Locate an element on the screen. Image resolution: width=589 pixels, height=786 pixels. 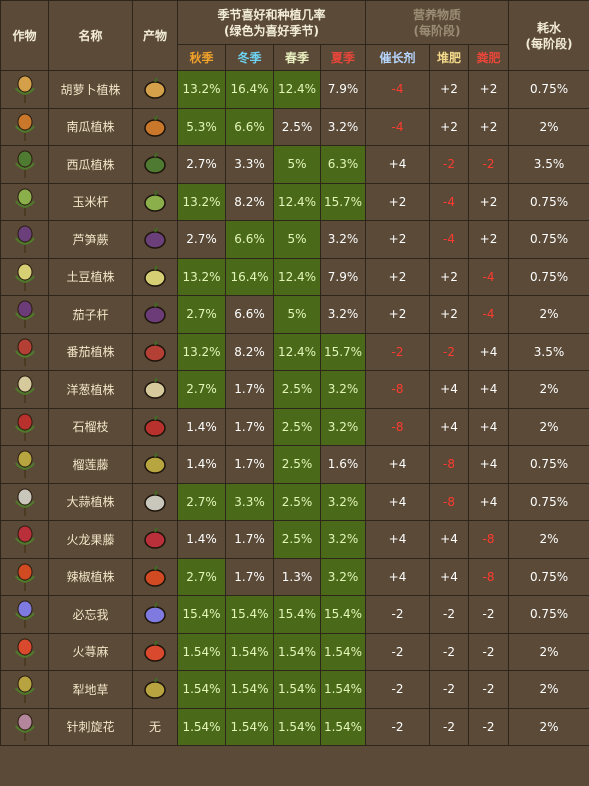
water-use: 3.5% is located at coordinates (548, 164).